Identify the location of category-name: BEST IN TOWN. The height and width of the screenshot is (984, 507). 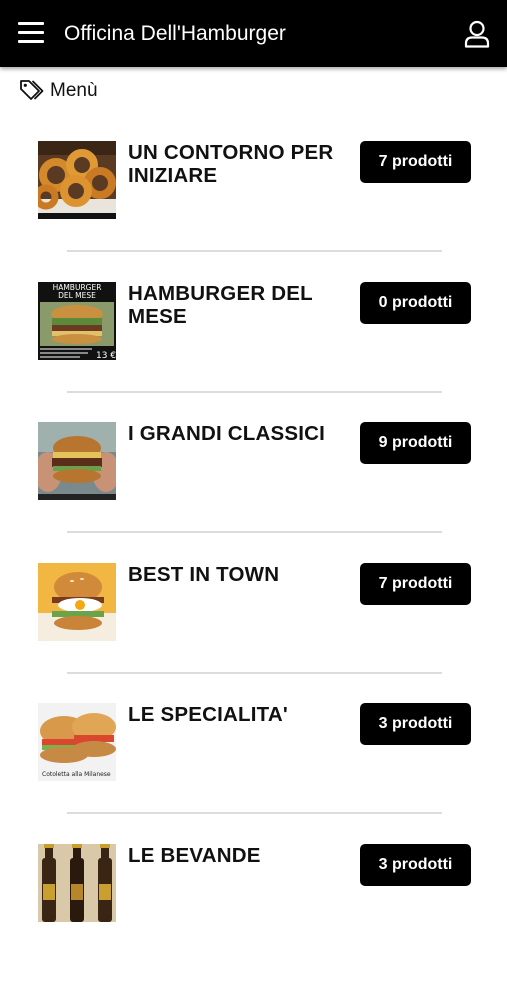
(240, 574).